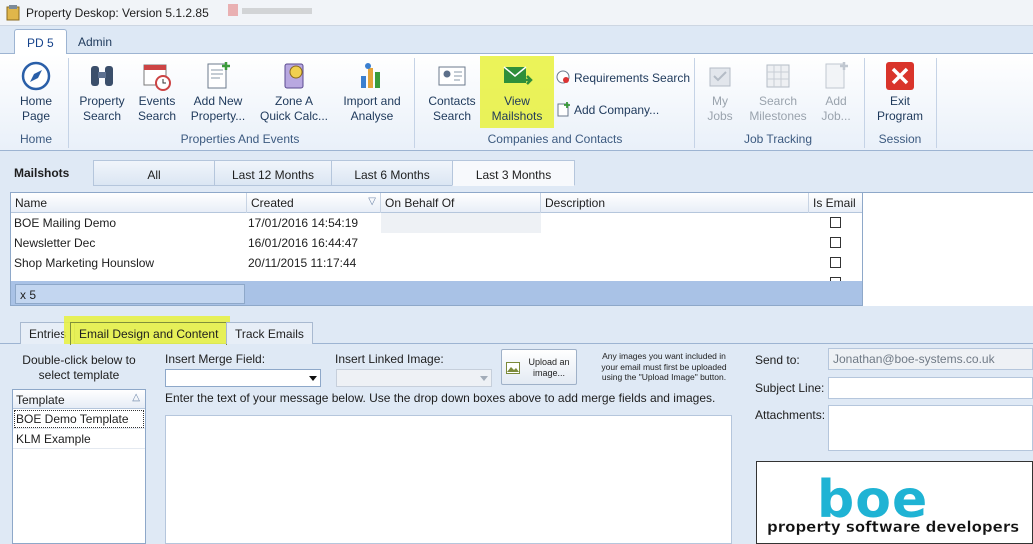 The image size is (1033, 544). I want to click on jobs-icon, so click(720, 77).